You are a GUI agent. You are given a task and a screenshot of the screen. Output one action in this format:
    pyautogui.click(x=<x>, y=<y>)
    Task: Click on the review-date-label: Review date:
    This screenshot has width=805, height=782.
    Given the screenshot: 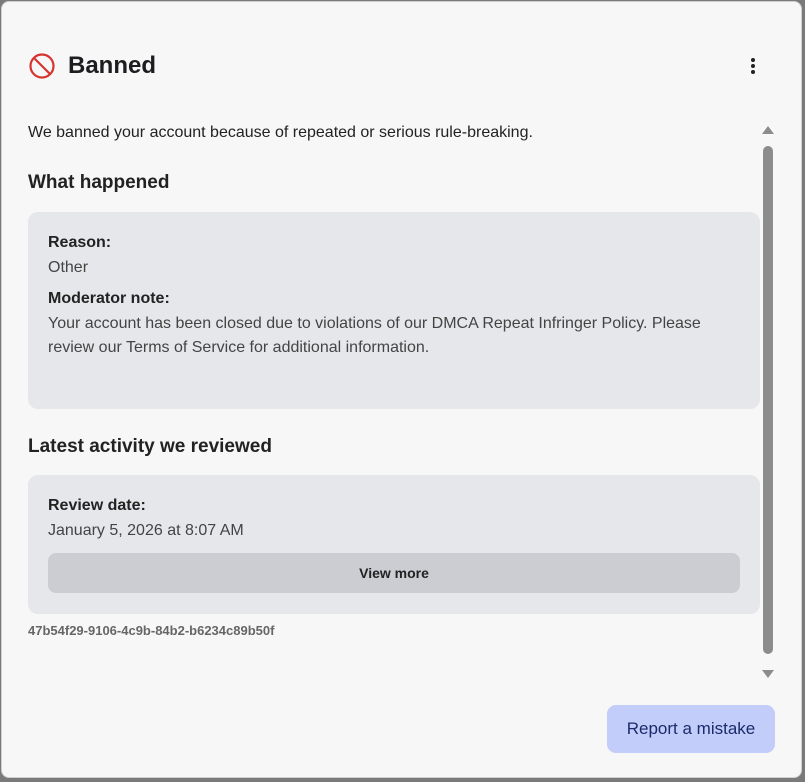 What is the action you would take?
    pyautogui.click(x=97, y=505)
    